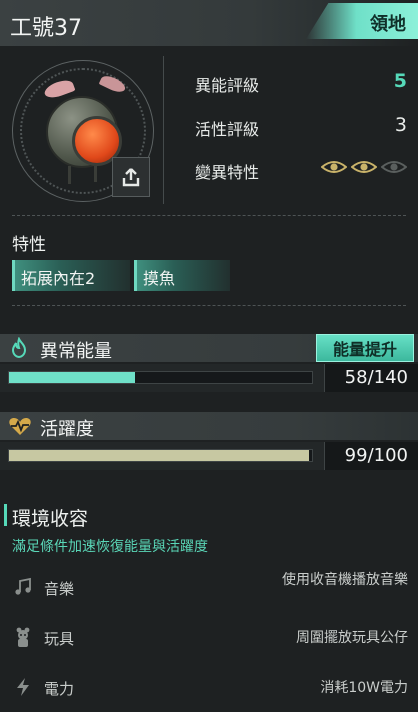 The height and width of the screenshot is (712, 418). What do you see at coordinates (59, 689) in the screenshot?
I see `environment-item-name: 電力` at bounding box center [59, 689].